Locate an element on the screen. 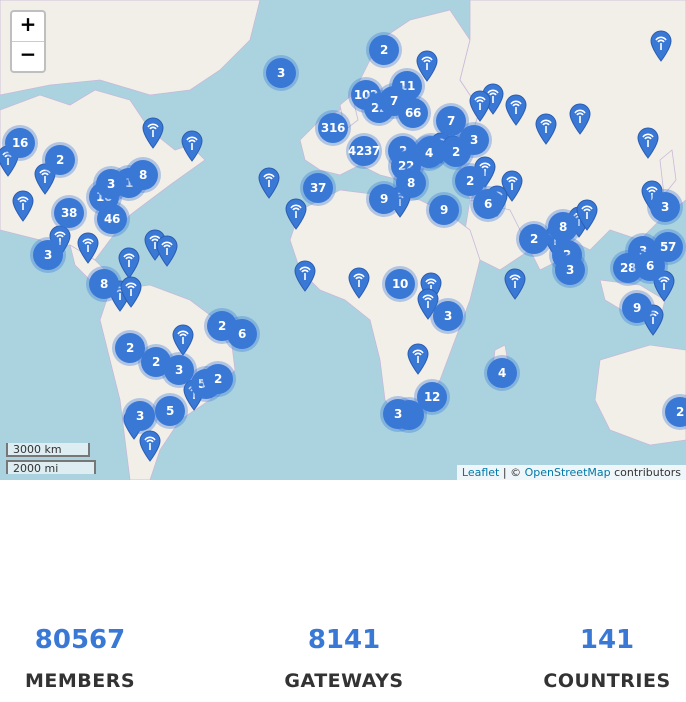 This screenshot has height=702, width=686. cluster-marker: 5 is located at coordinates (170, 411).